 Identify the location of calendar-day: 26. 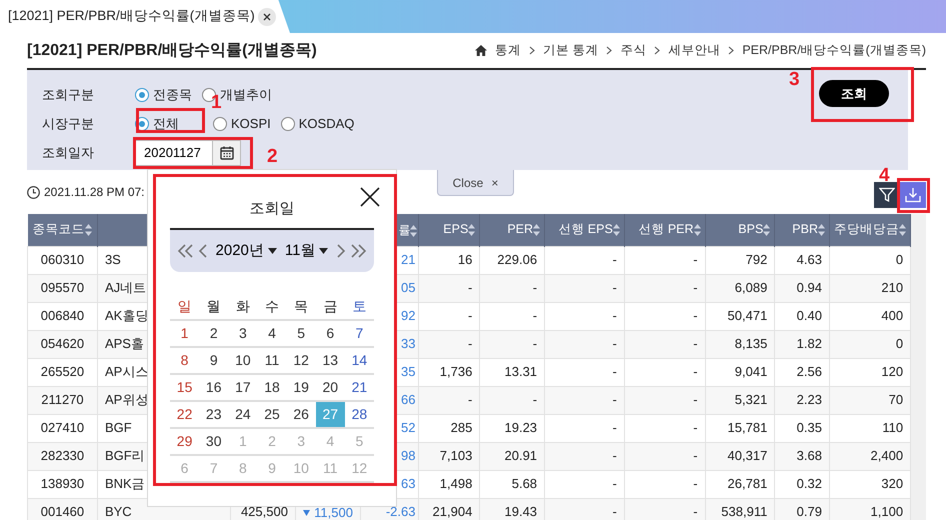
(301, 414).